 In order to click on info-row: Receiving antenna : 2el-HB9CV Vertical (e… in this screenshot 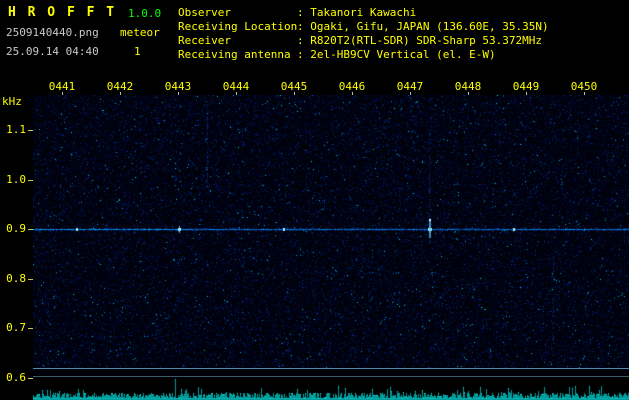, I will do `click(363, 55)`.